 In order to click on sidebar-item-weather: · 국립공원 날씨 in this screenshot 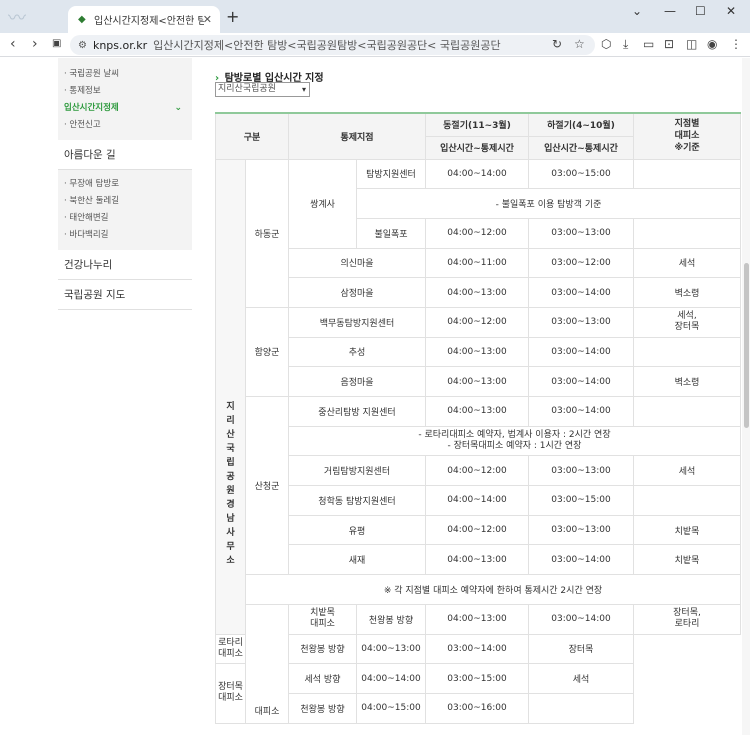, I will do `click(126, 74)`.